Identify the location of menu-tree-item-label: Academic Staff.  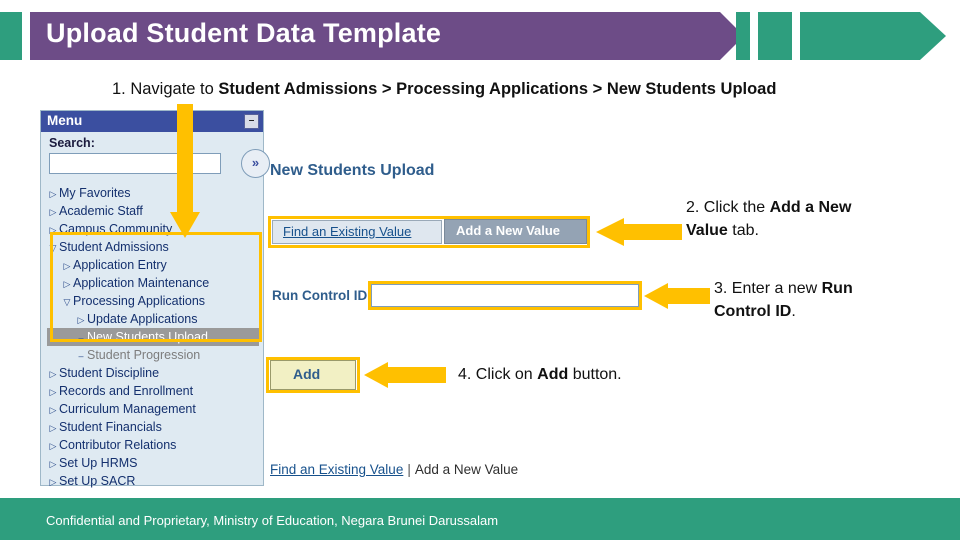
(101, 211).